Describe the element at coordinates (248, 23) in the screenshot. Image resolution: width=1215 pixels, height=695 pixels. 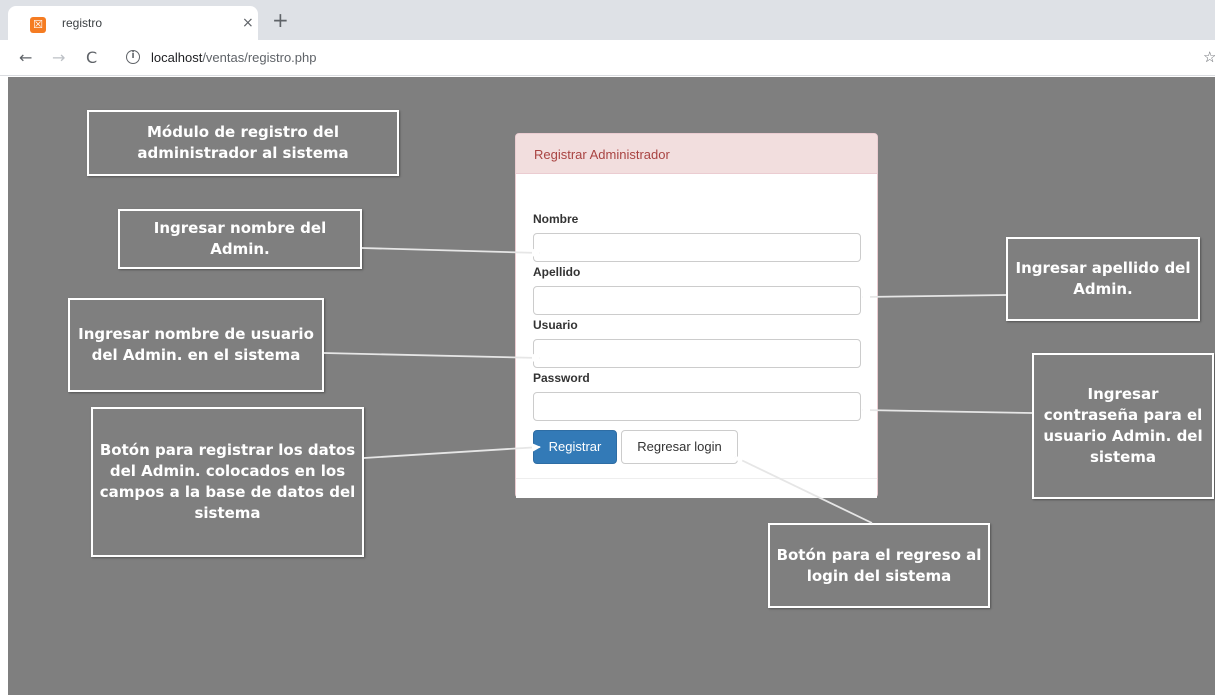
I see `close-tab-icon: ×` at that location.